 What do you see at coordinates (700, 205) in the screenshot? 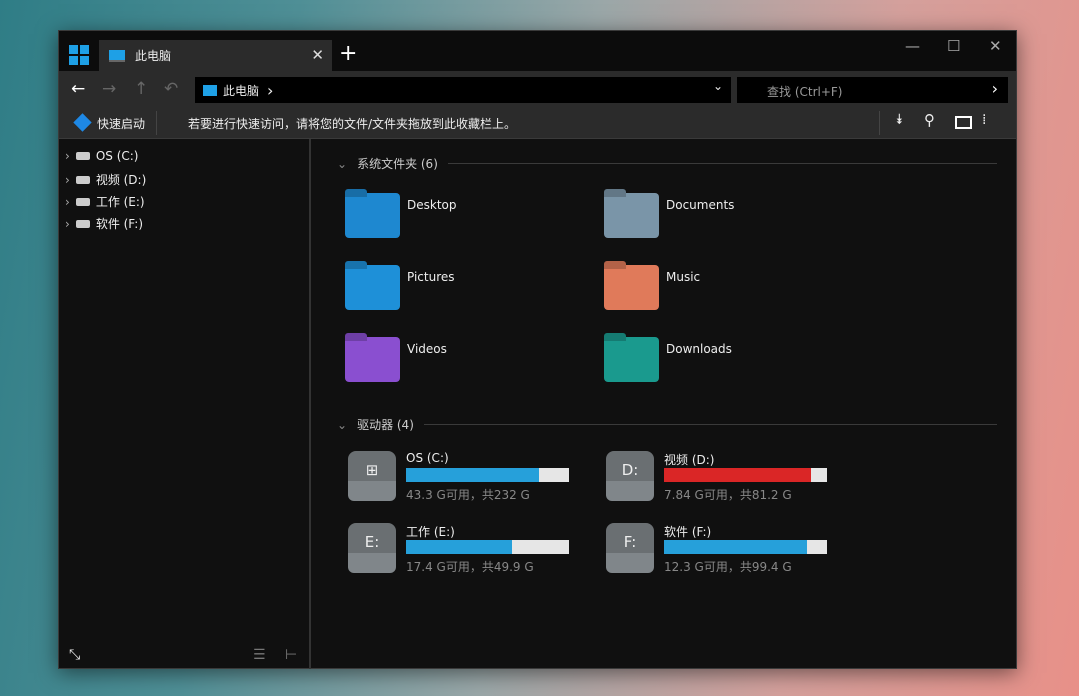
I see `folder-name: Documents` at bounding box center [700, 205].